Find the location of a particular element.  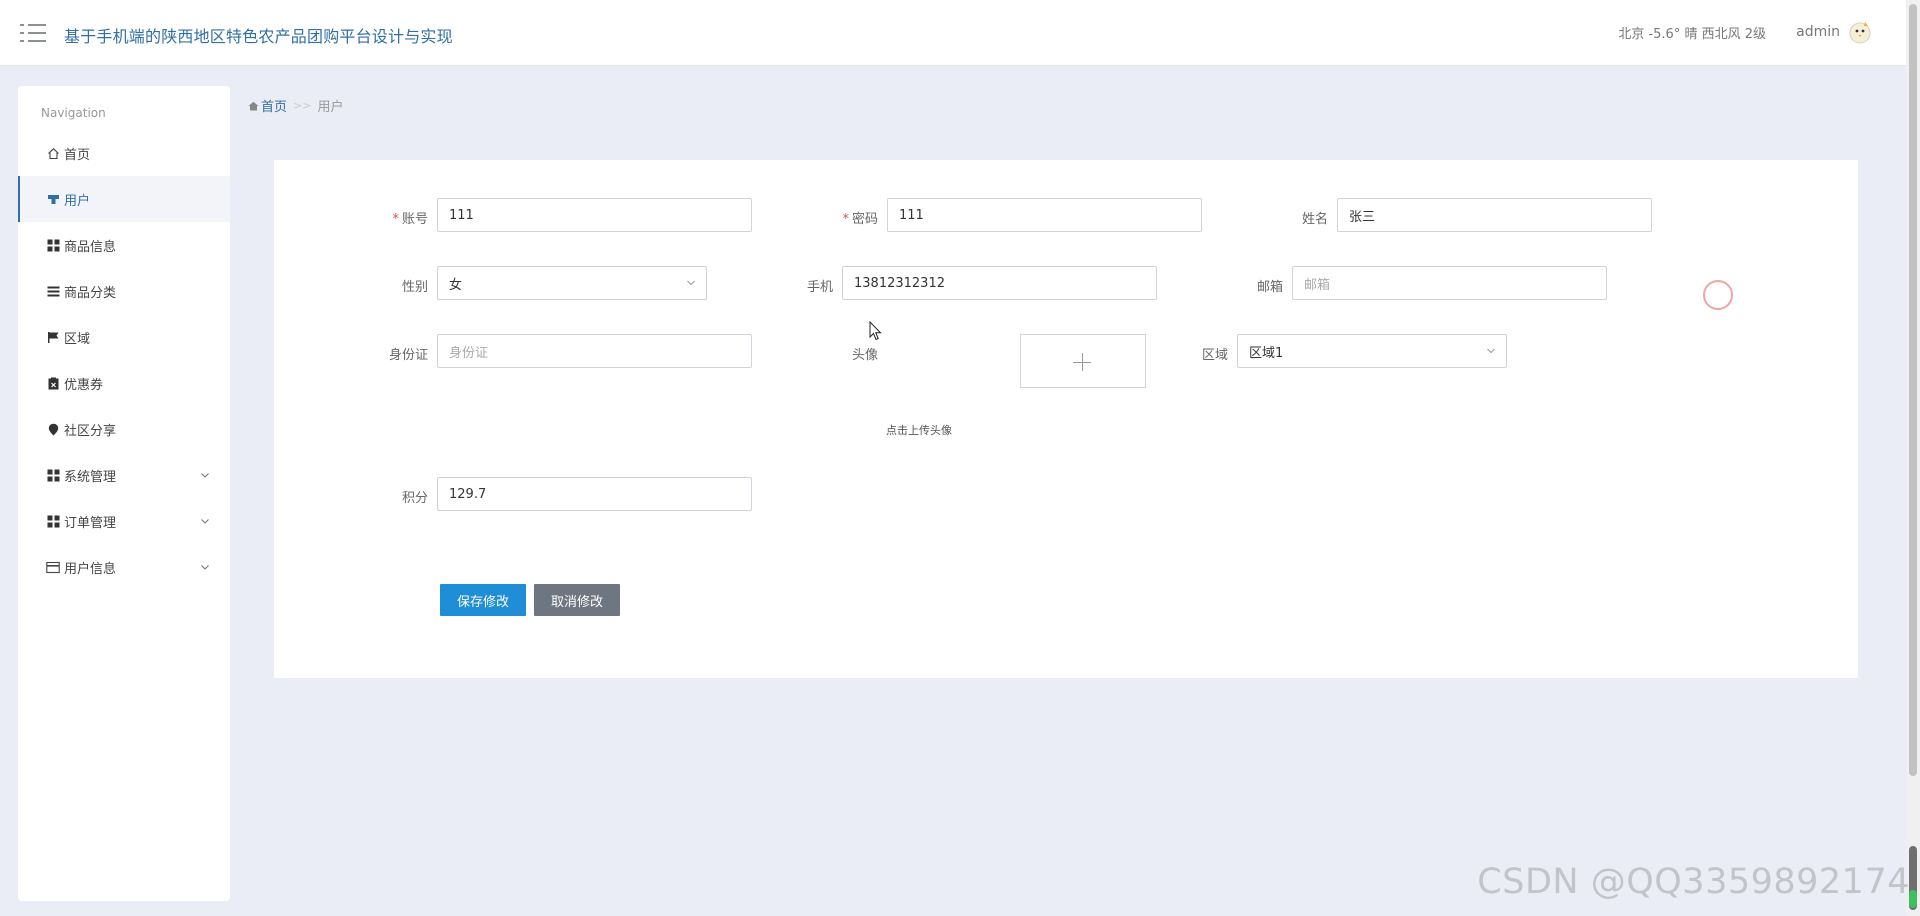

sidebar-item-region: 区域 is located at coordinates (124, 337).